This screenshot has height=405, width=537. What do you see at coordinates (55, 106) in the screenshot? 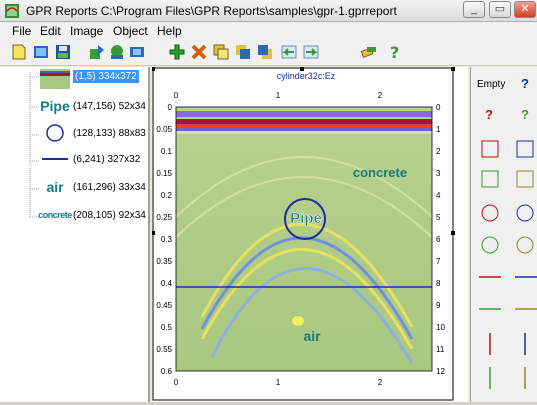
I see `text-thumbnail: Pipe` at bounding box center [55, 106].